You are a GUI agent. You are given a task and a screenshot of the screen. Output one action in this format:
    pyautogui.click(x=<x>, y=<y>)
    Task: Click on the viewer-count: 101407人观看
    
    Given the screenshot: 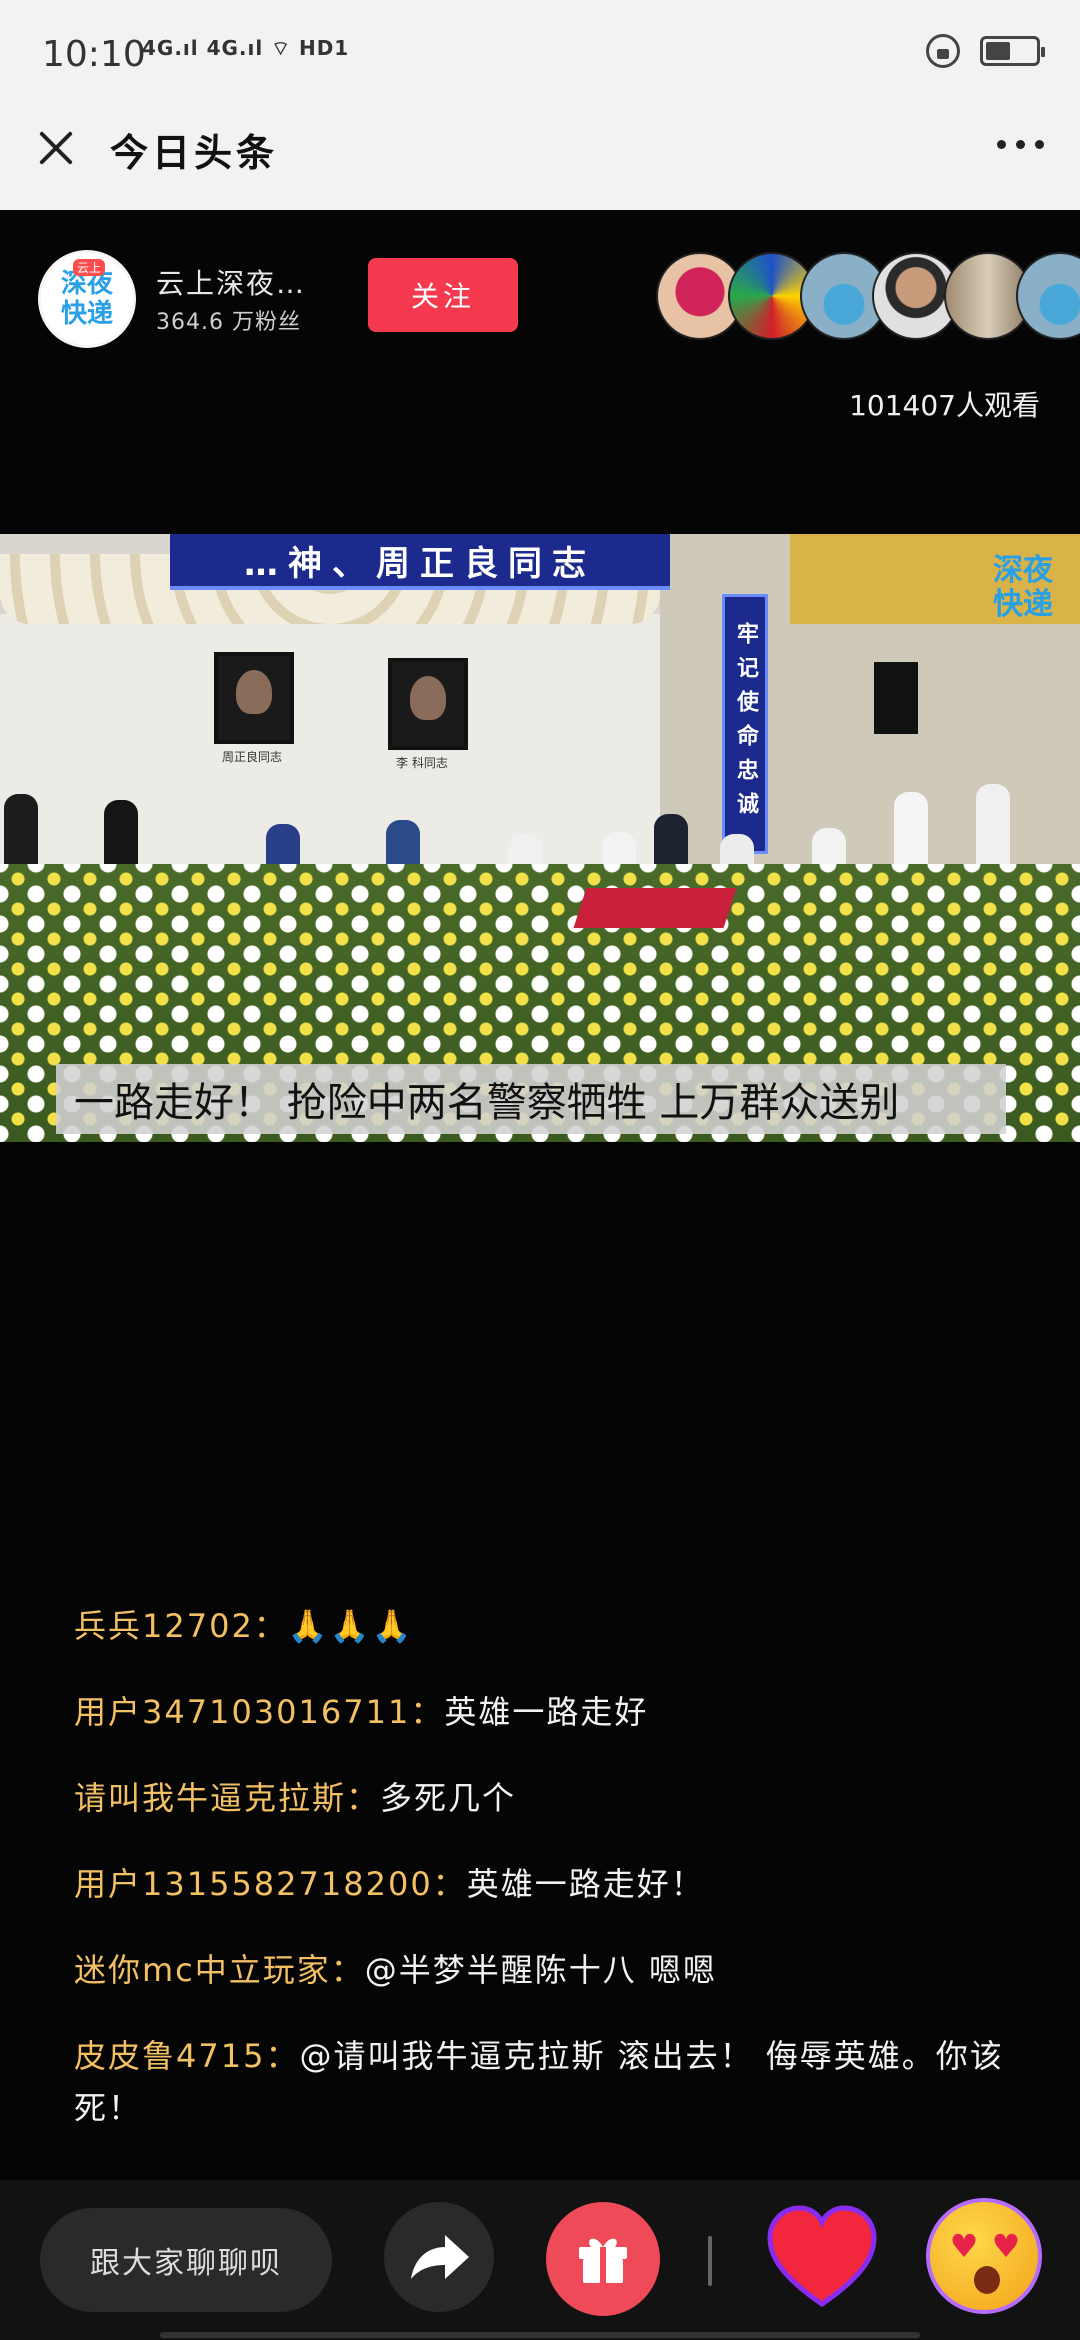 What is the action you would take?
    pyautogui.click(x=944, y=405)
    